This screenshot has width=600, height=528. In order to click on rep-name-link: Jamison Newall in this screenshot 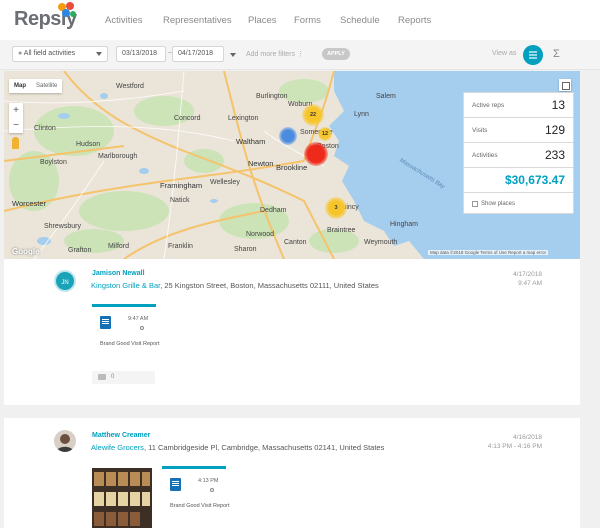, I will do `click(118, 273)`.